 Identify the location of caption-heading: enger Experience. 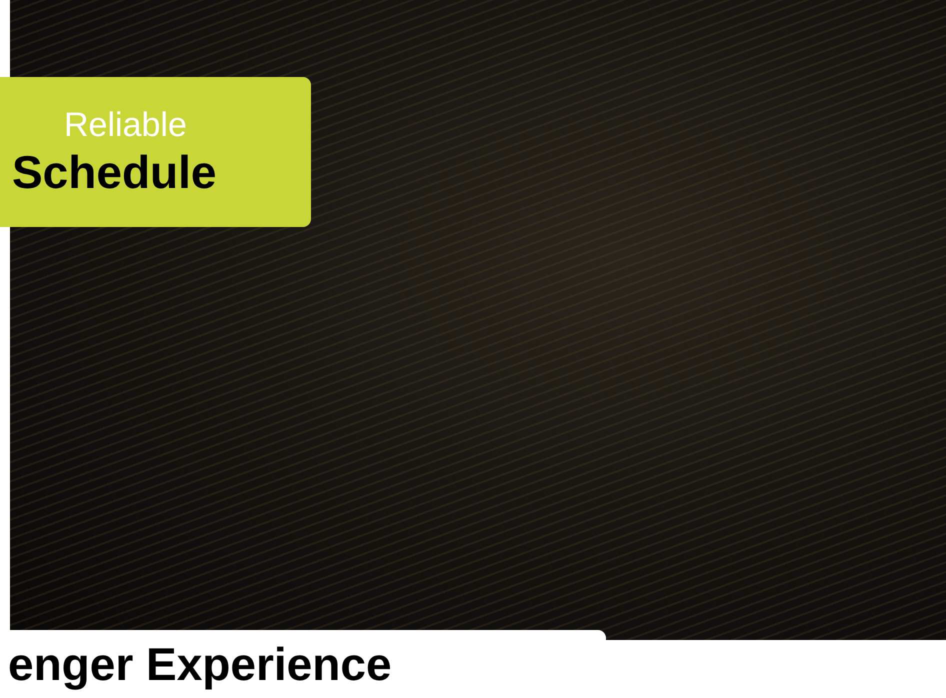
(200, 664).